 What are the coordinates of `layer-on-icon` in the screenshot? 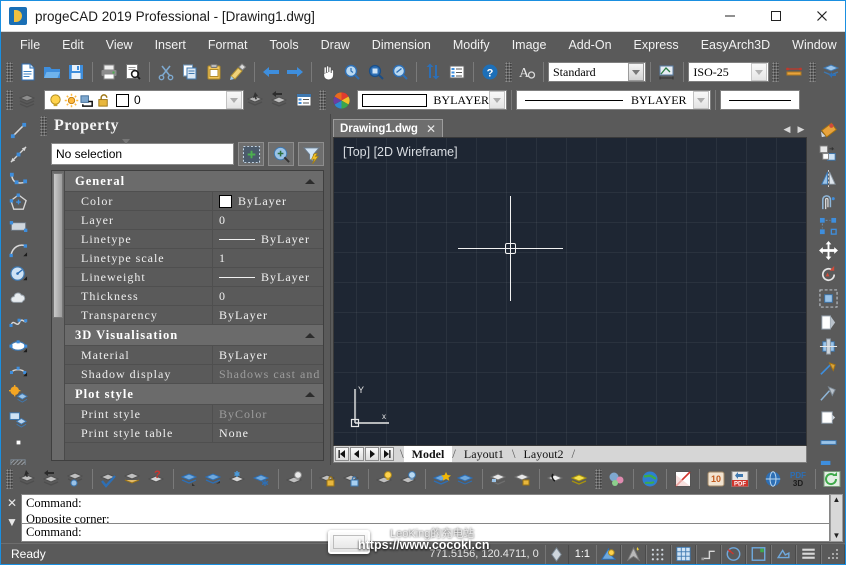 It's located at (385, 479).